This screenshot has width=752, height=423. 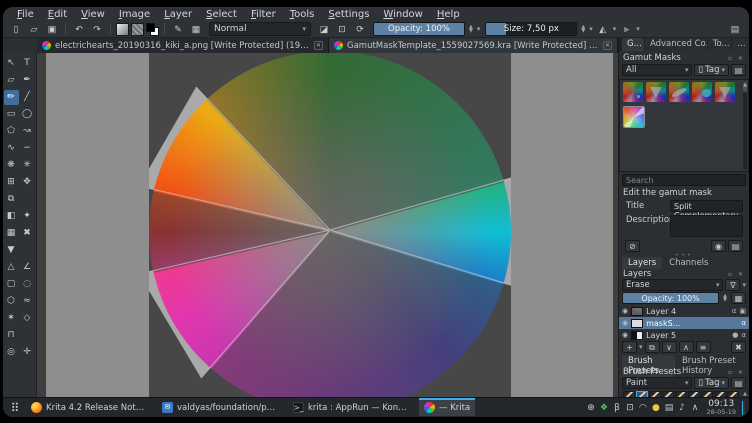 What do you see at coordinates (711, 70) in the screenshot?
I see `tag-button: ▯ Tag ▾` at bounding box center [711, 70].